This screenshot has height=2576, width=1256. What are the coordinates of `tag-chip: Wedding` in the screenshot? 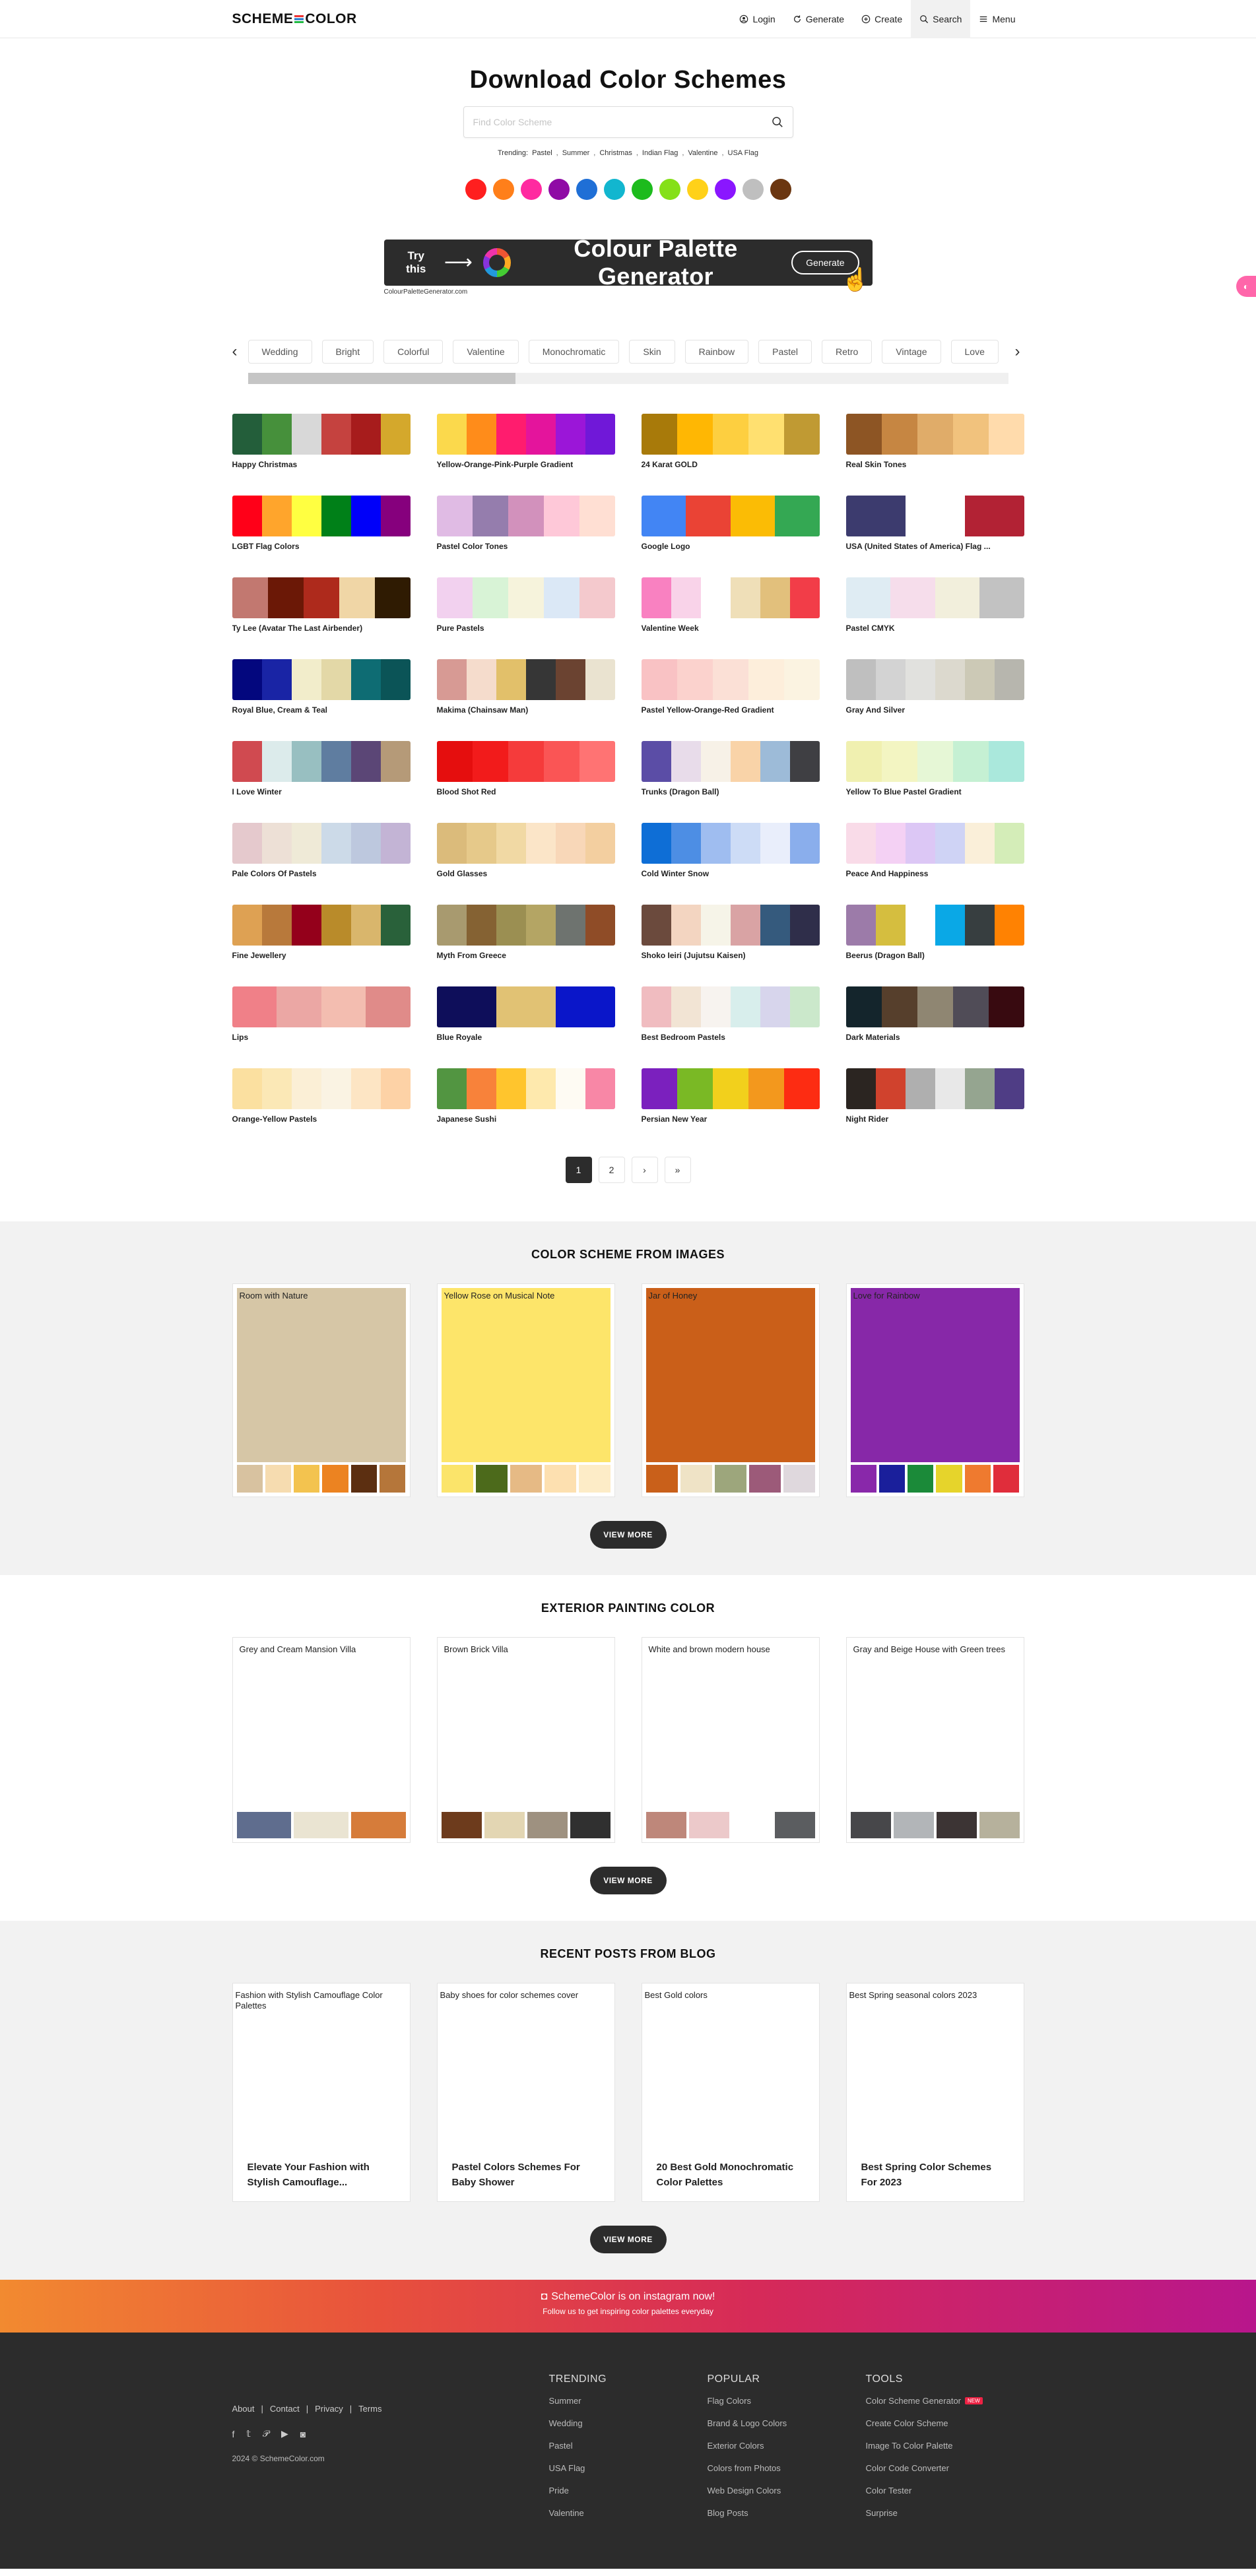 It's located at (280, 352).